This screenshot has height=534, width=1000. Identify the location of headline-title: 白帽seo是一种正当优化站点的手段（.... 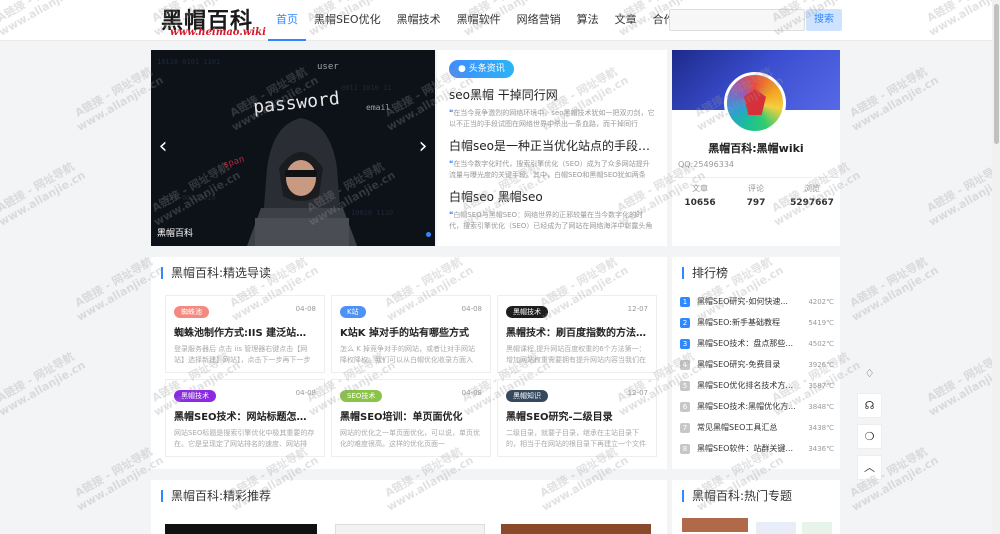
(552, 145).